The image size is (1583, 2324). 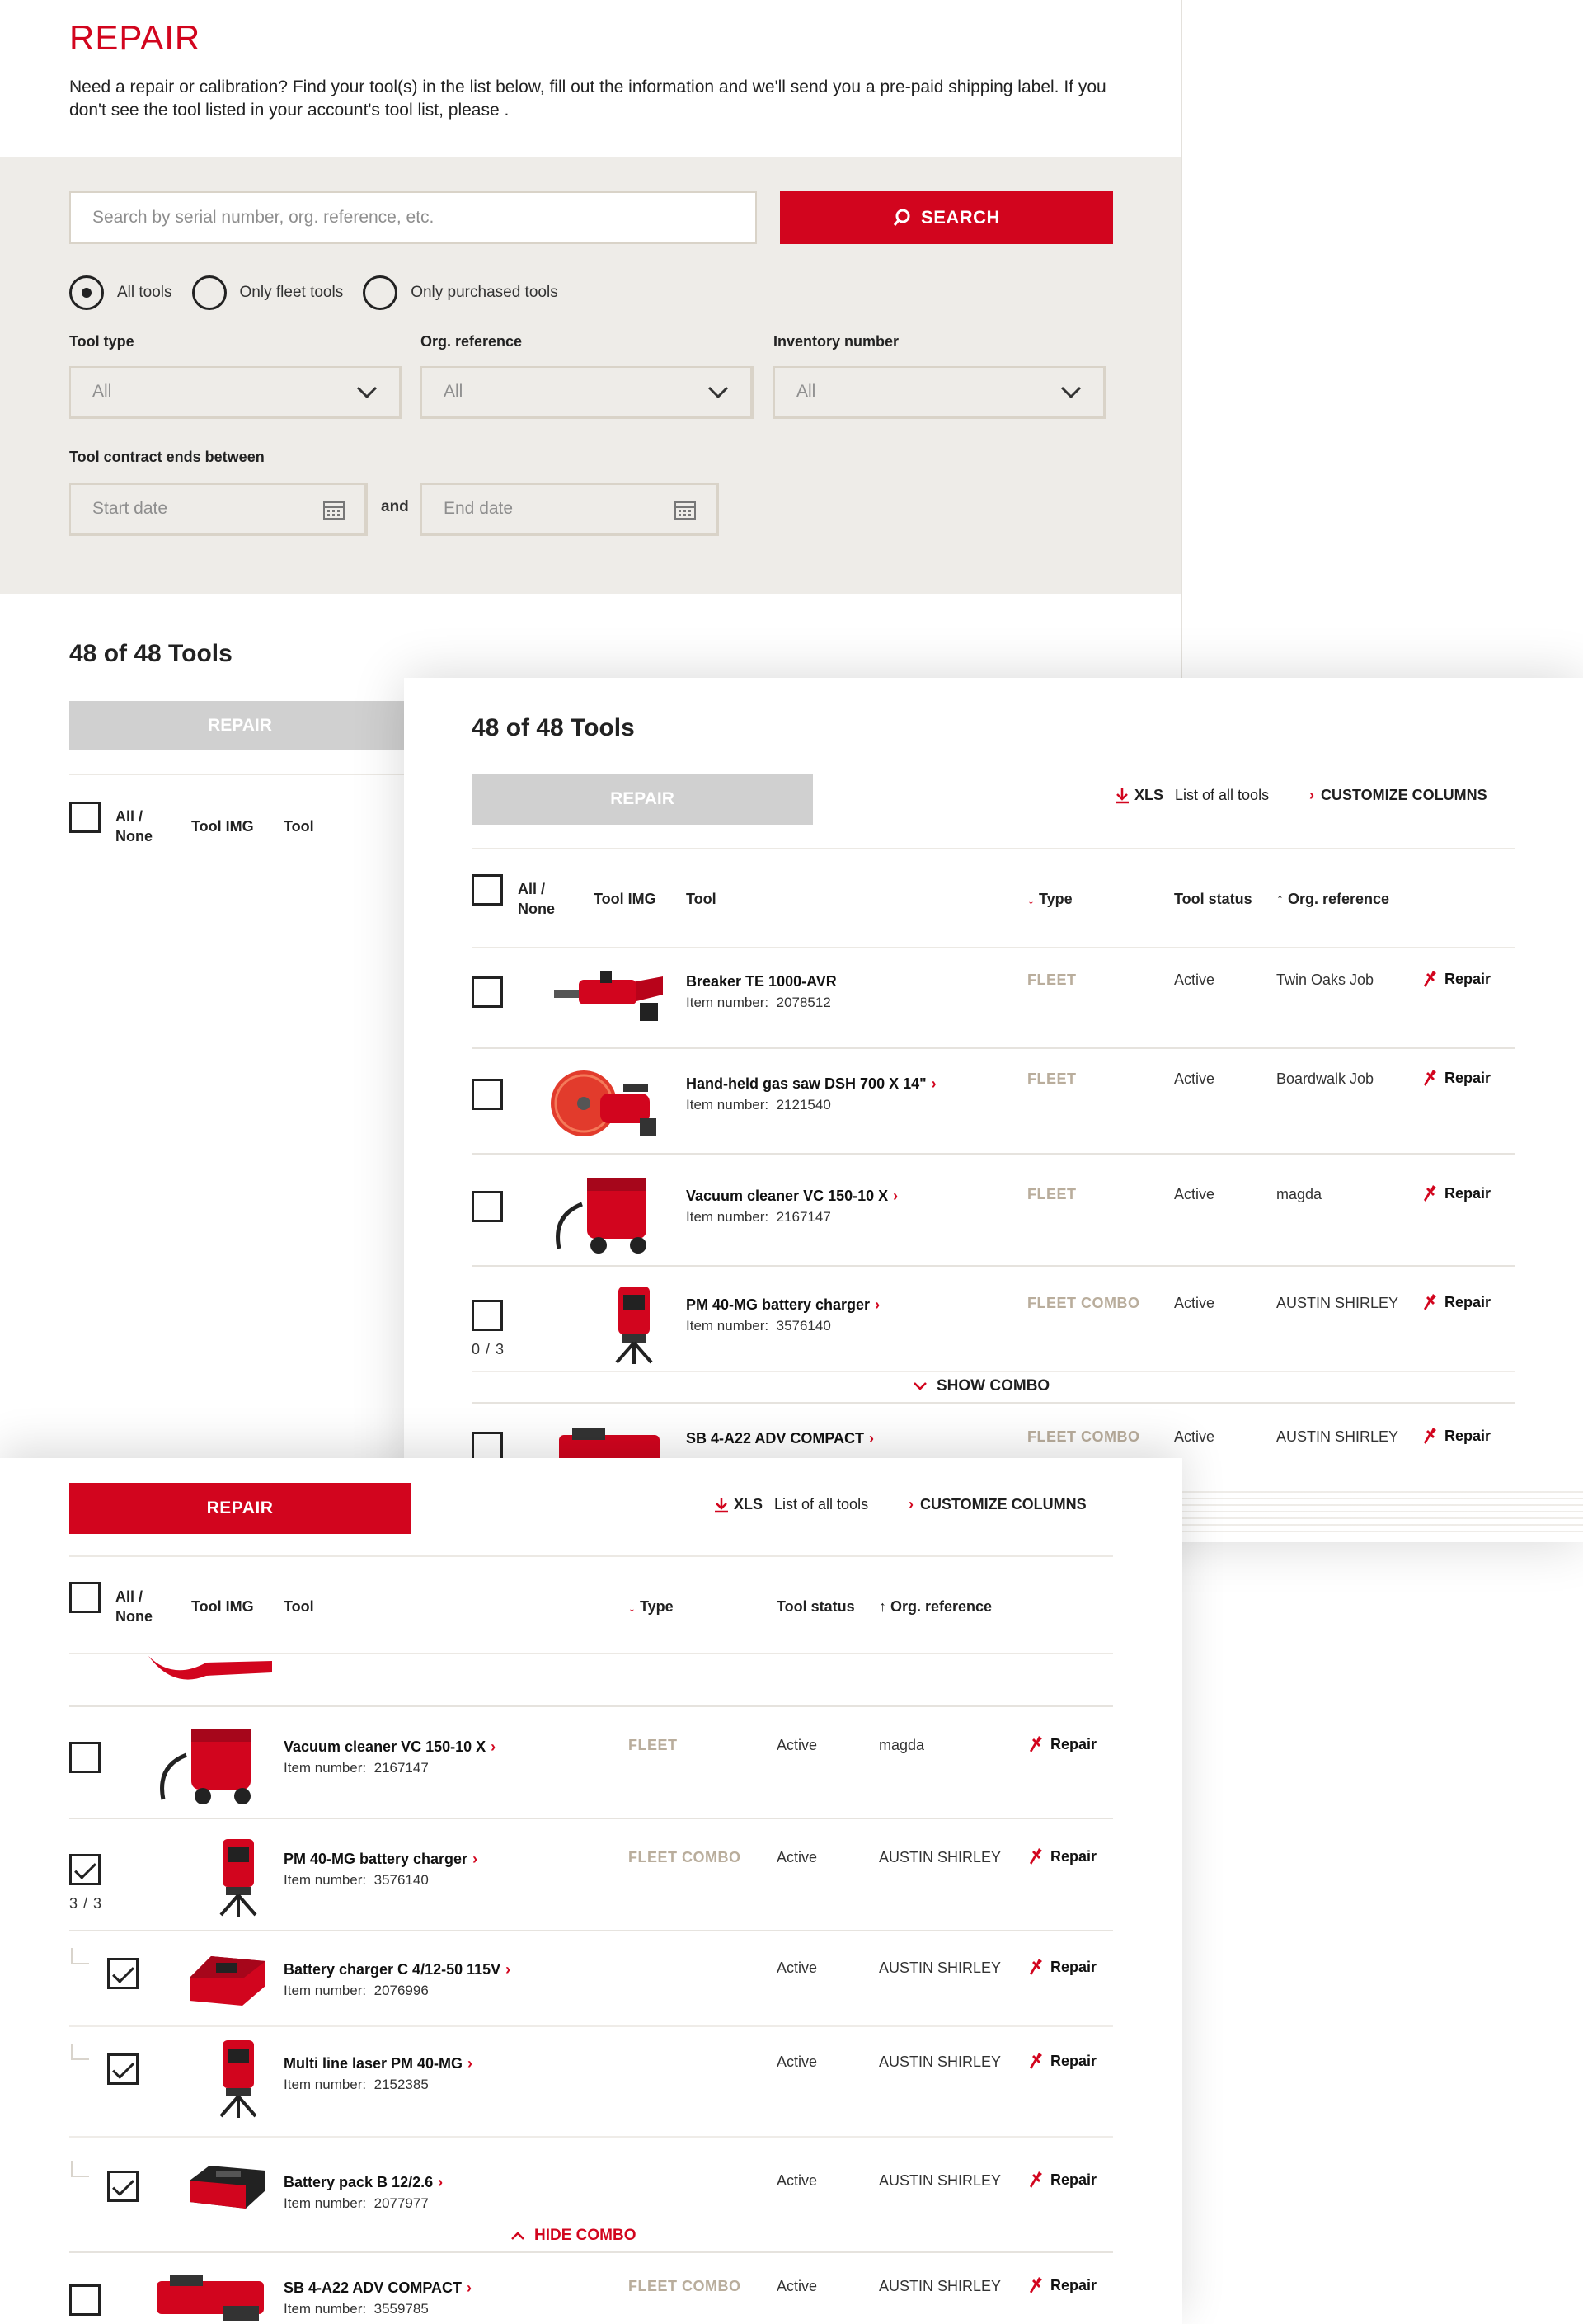 I want to click on inventory-number-select: All, so click(x=940, y=392).